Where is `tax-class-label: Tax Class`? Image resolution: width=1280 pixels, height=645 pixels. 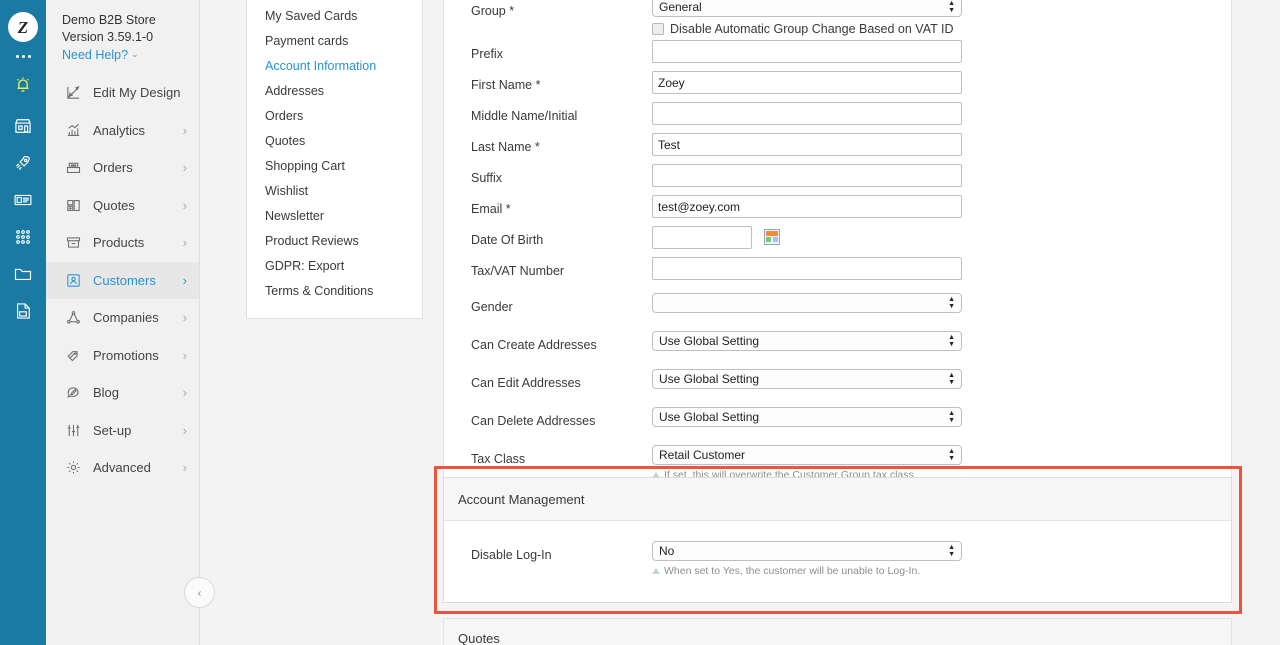 tax-class-label: Tax Class is located at coordinates (498, 459).